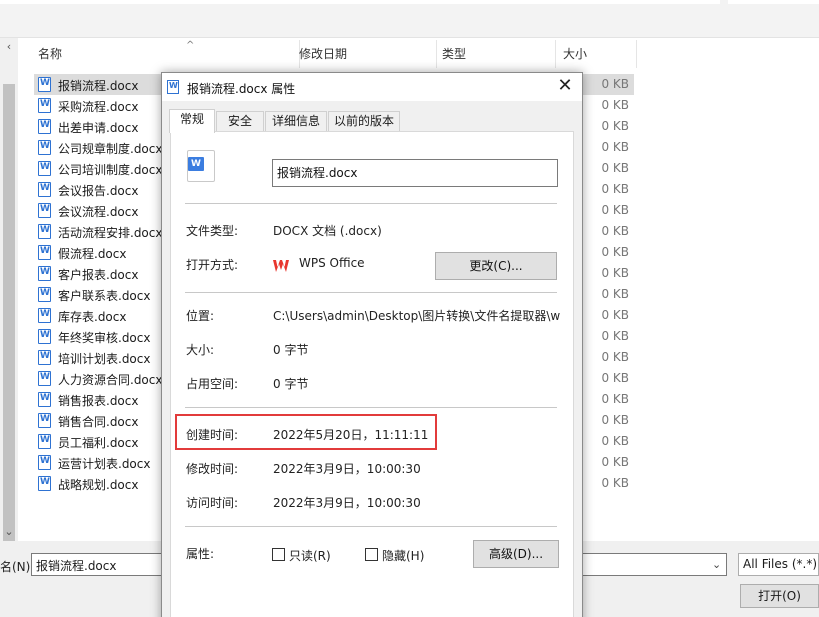 Image resolution: width=819 pixels, height=617 pixels. I want to click on filename-label: 名(N):, so click(17, 567).